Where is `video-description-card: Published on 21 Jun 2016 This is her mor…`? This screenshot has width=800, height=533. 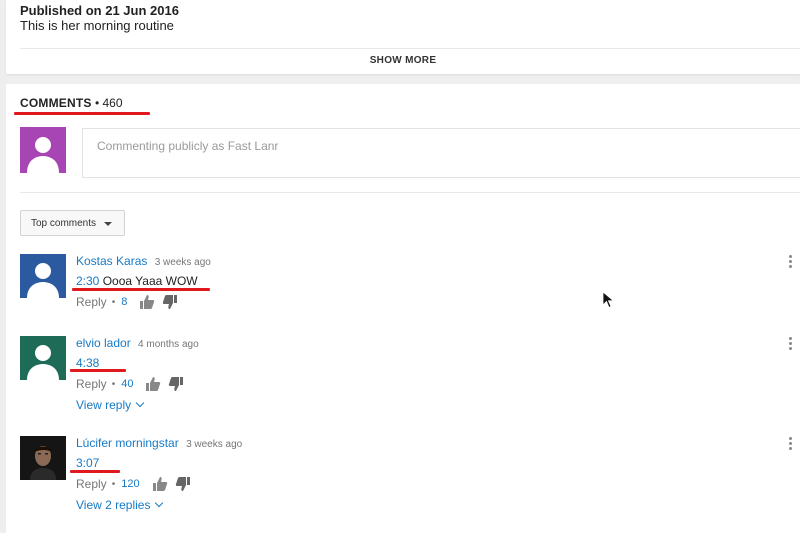
video-description-card: Published on 21 Jun 2016 This is her mor… is located at coordinates (403, 37).